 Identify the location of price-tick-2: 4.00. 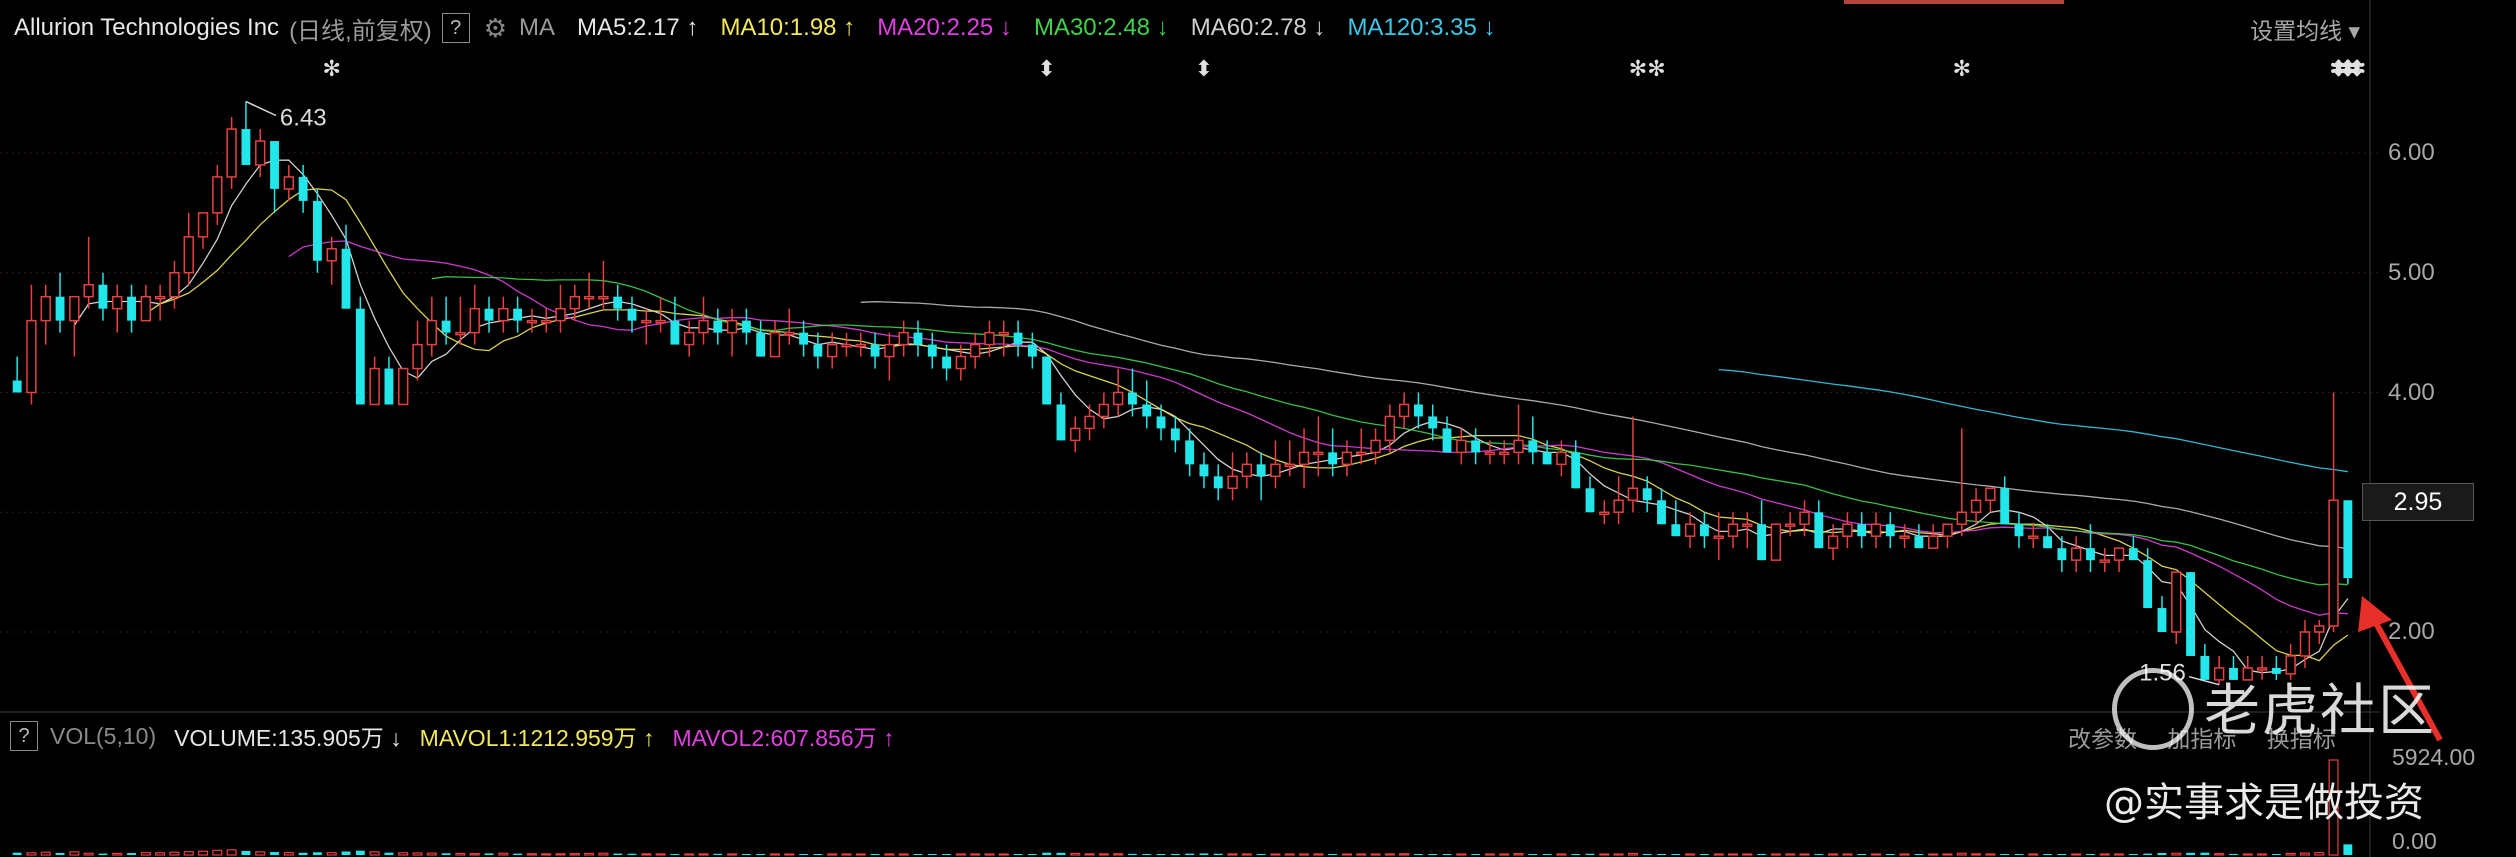
(2411, 392).